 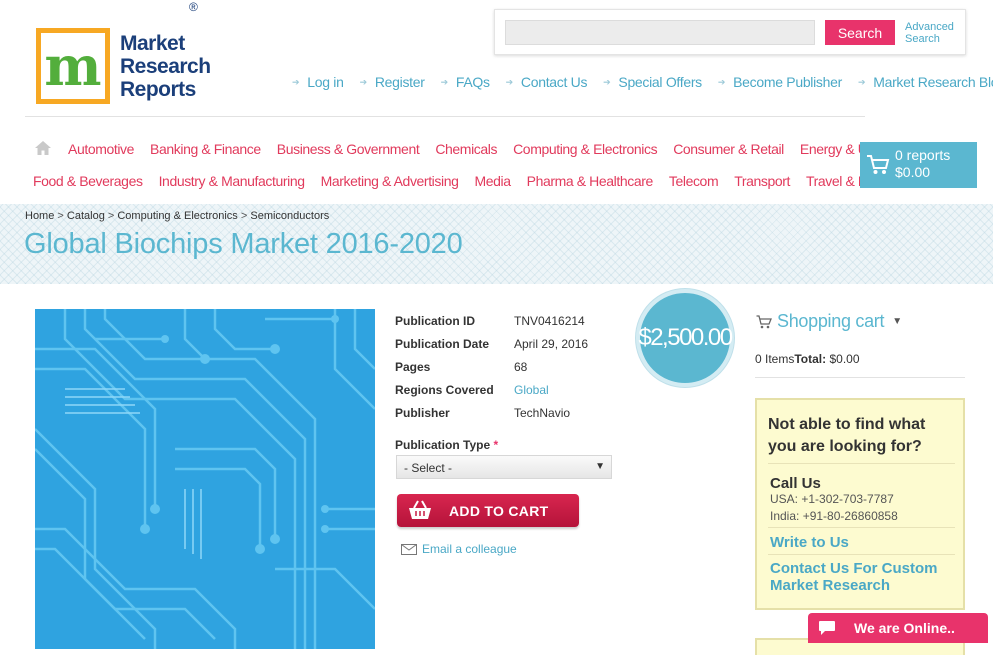 What do you see at coordinates (472, 82) in the screenshot?
I see `faqs-label: FAQs` at bounding box center [472, 82].